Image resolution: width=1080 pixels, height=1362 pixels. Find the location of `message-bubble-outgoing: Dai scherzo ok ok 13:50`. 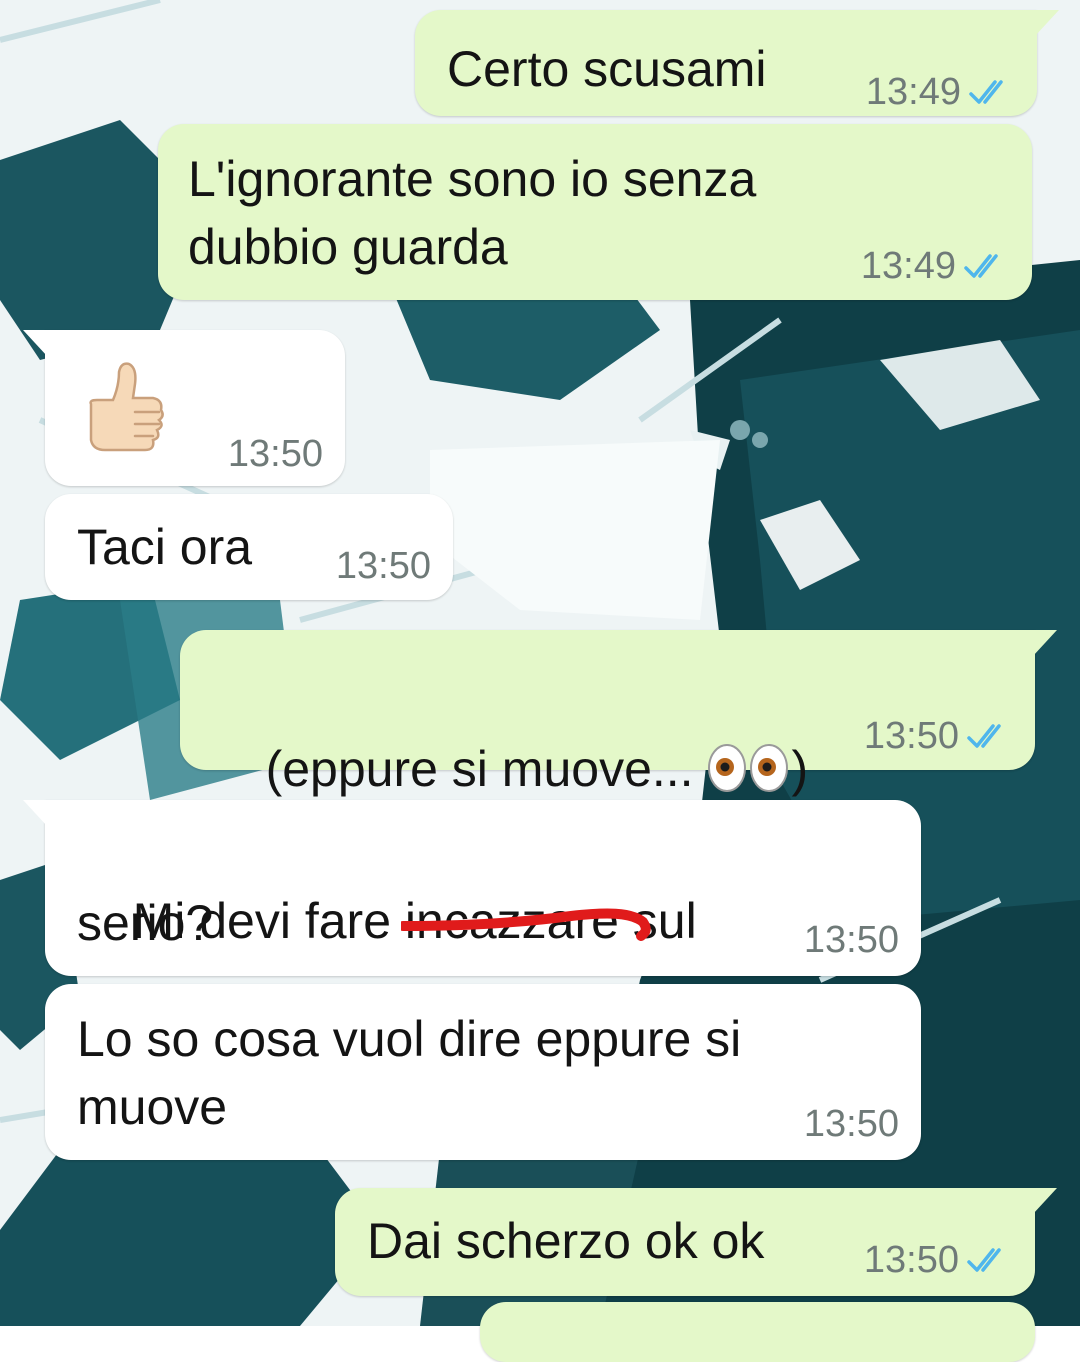

message-bubble-outgoing: Dai scherzo ok ok 13:50 is located at coordinates (696, 1242).